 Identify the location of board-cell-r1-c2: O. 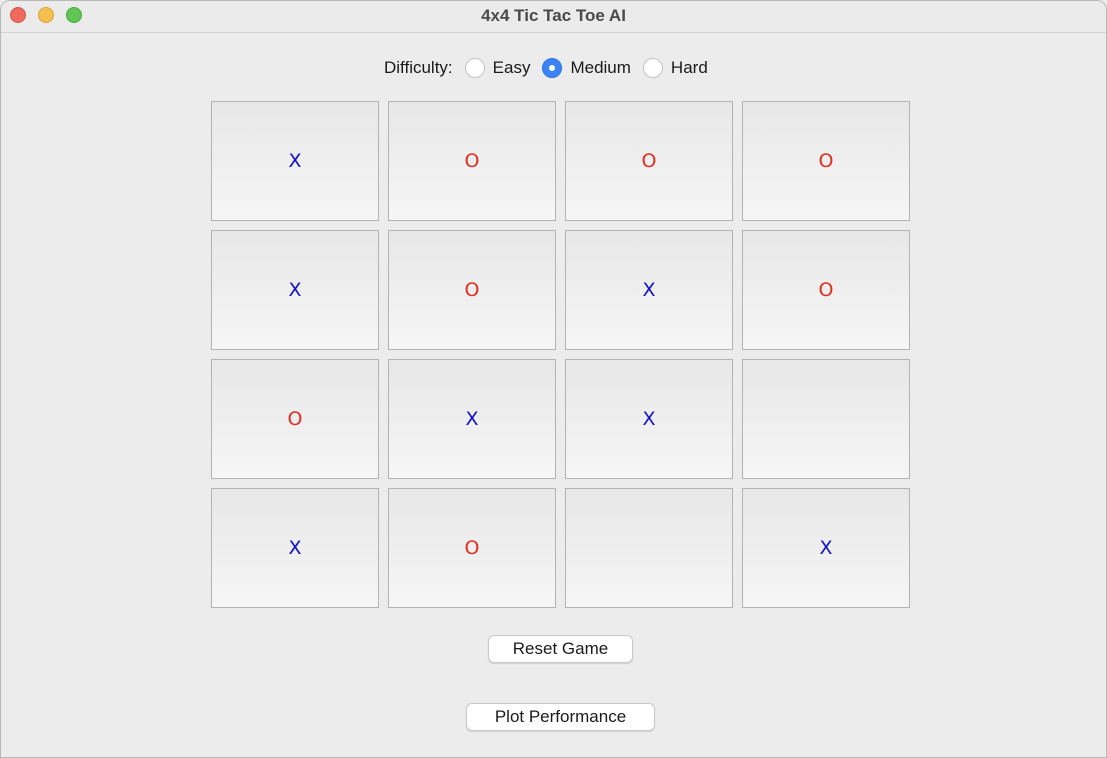
(472, 161).